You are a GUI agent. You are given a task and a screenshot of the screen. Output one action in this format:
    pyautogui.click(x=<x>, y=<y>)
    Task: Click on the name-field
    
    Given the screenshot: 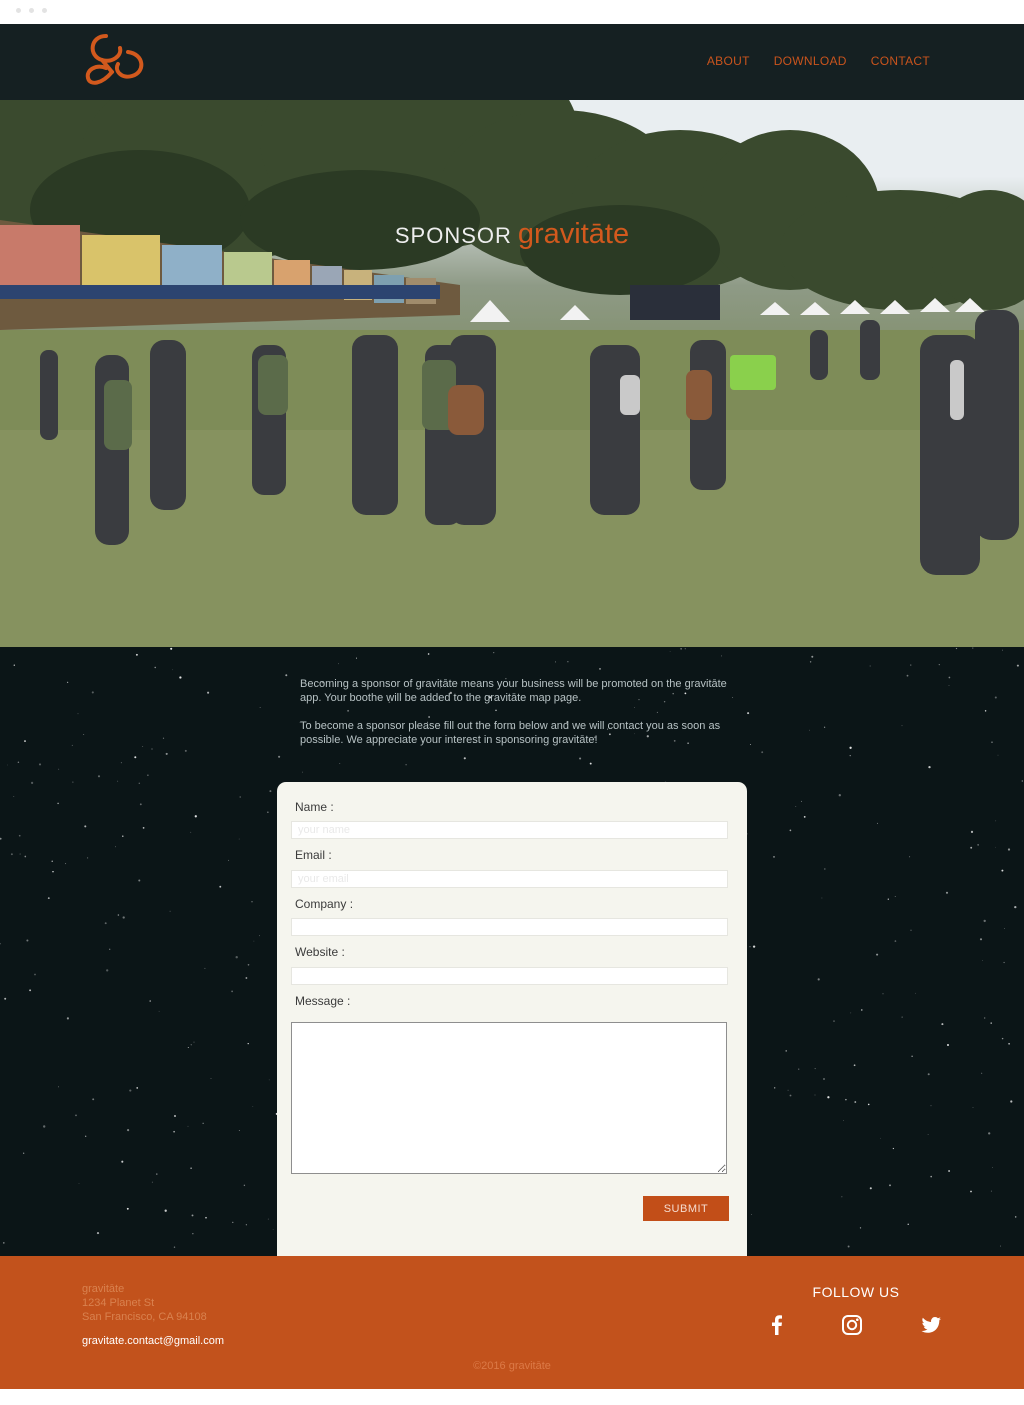 What is the action you would take?
    pyautogui.click(x=509, y=830)
    